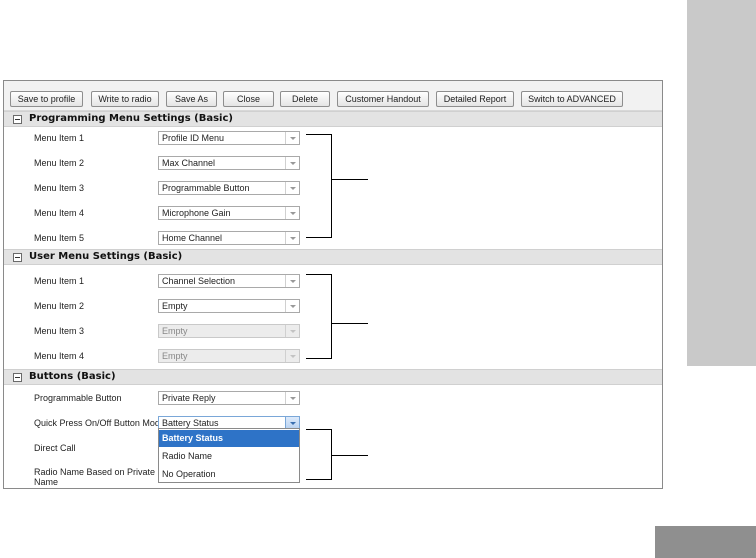 The height and width of the screenshot is (558, 756). Describe the element at coordinates (721, 183) in the screenshot. I see `side-tab` at that location.